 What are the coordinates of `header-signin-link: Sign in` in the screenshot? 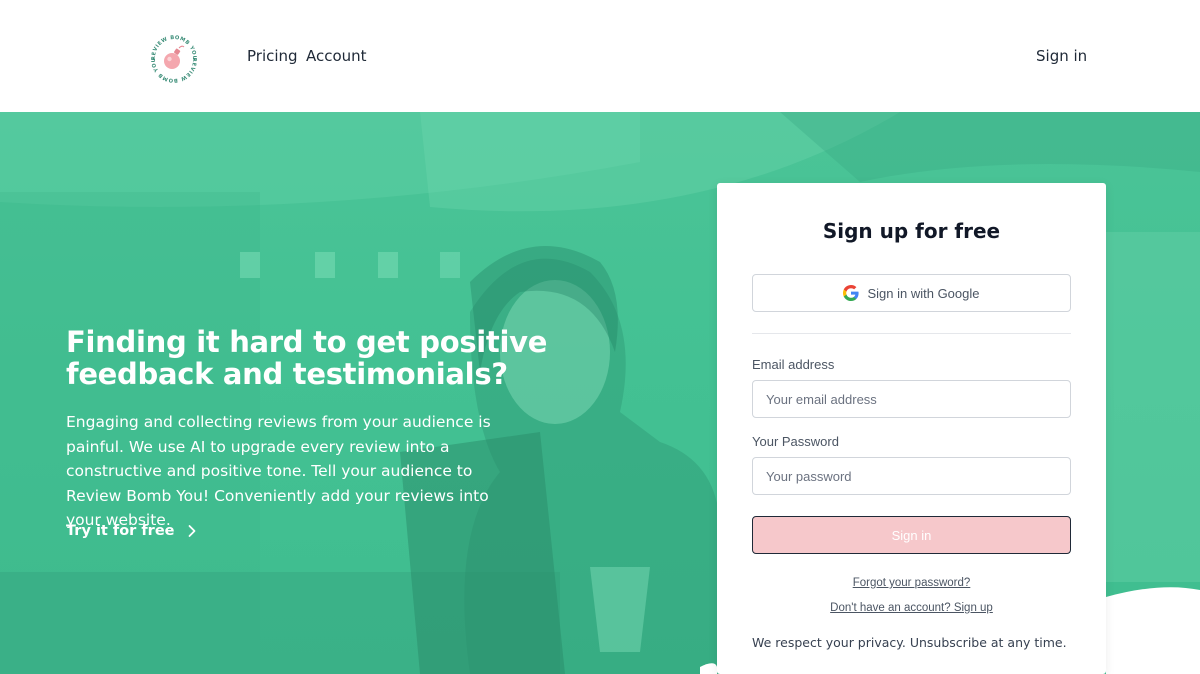 It's located at (1061, 56).